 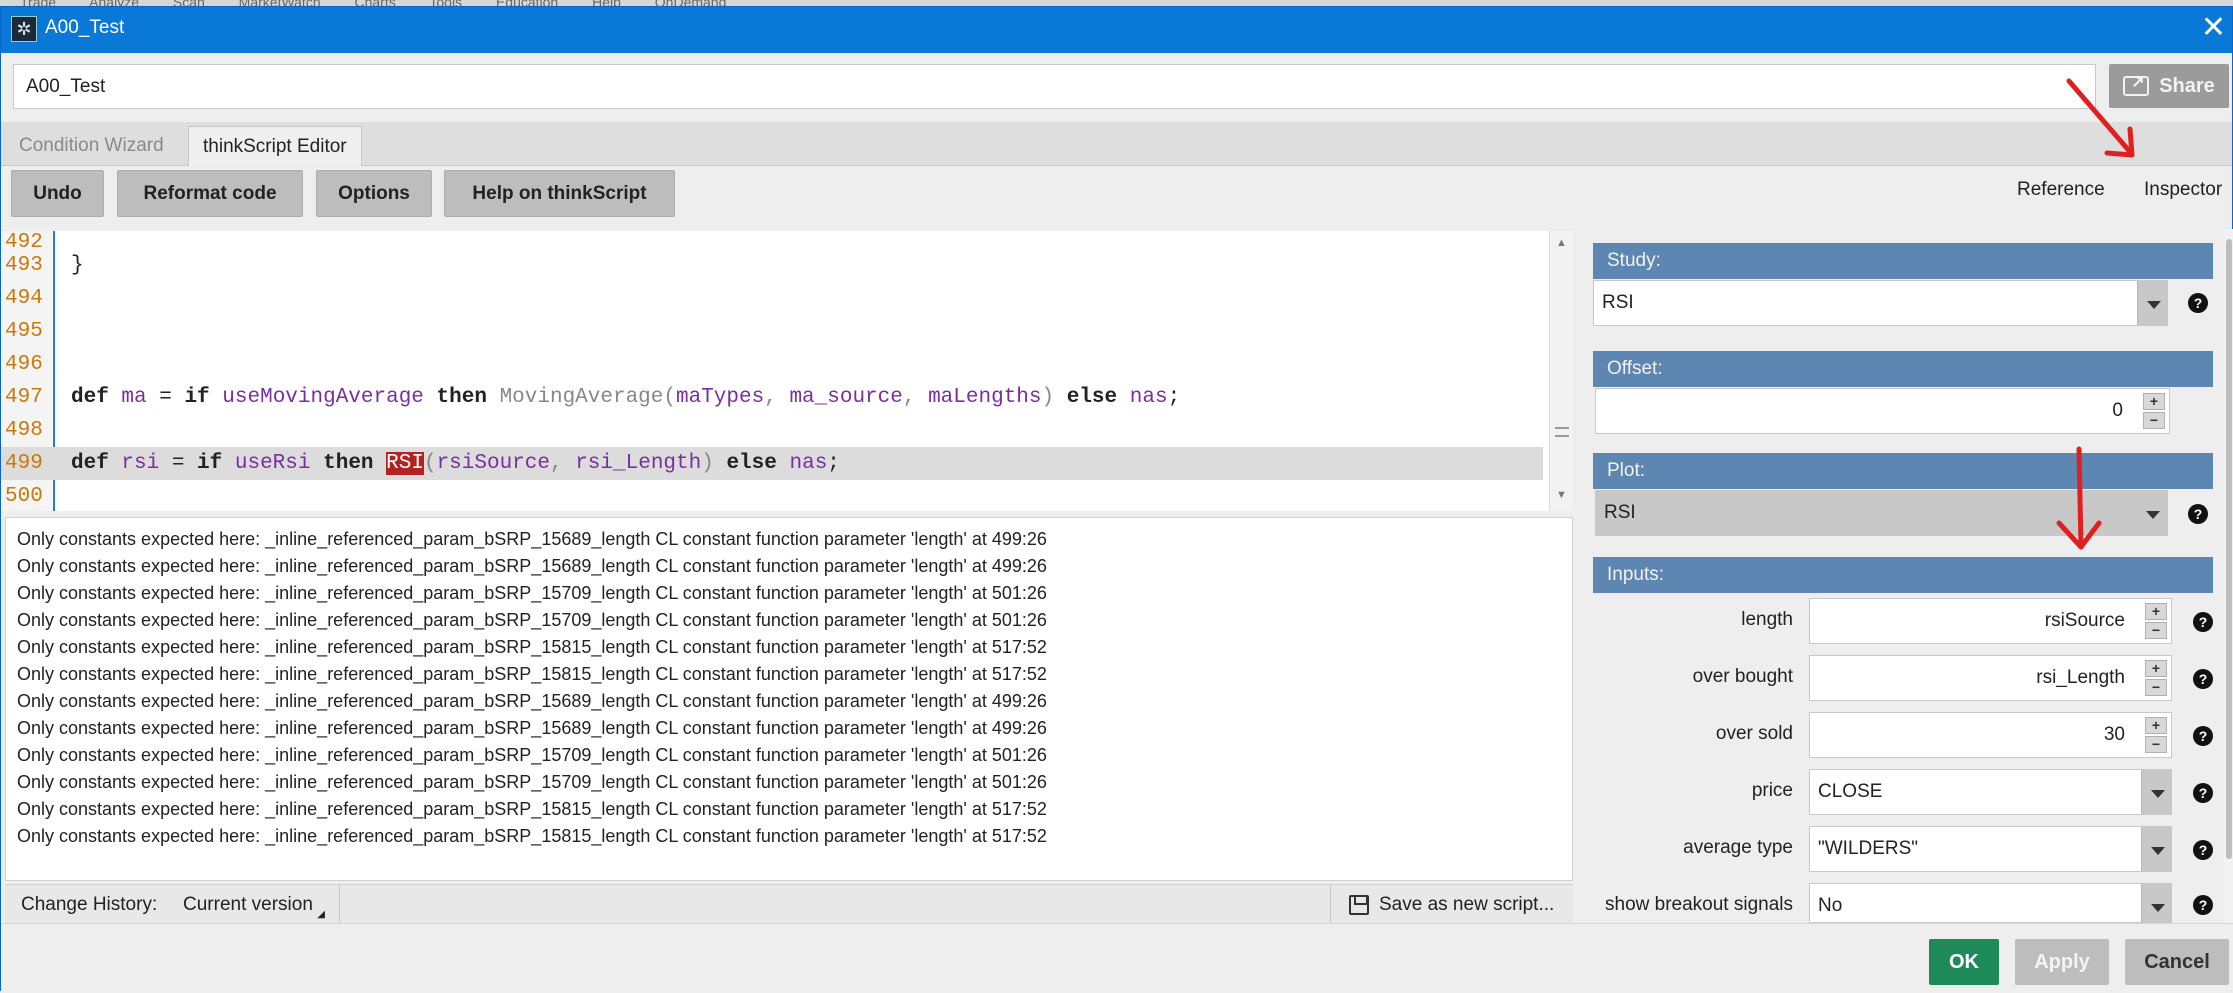 What do you see at coordinates (1990, 903) in the screenshot?
I see `input-select-show-breakout-signals: No` at bounding box center [1990, 903].